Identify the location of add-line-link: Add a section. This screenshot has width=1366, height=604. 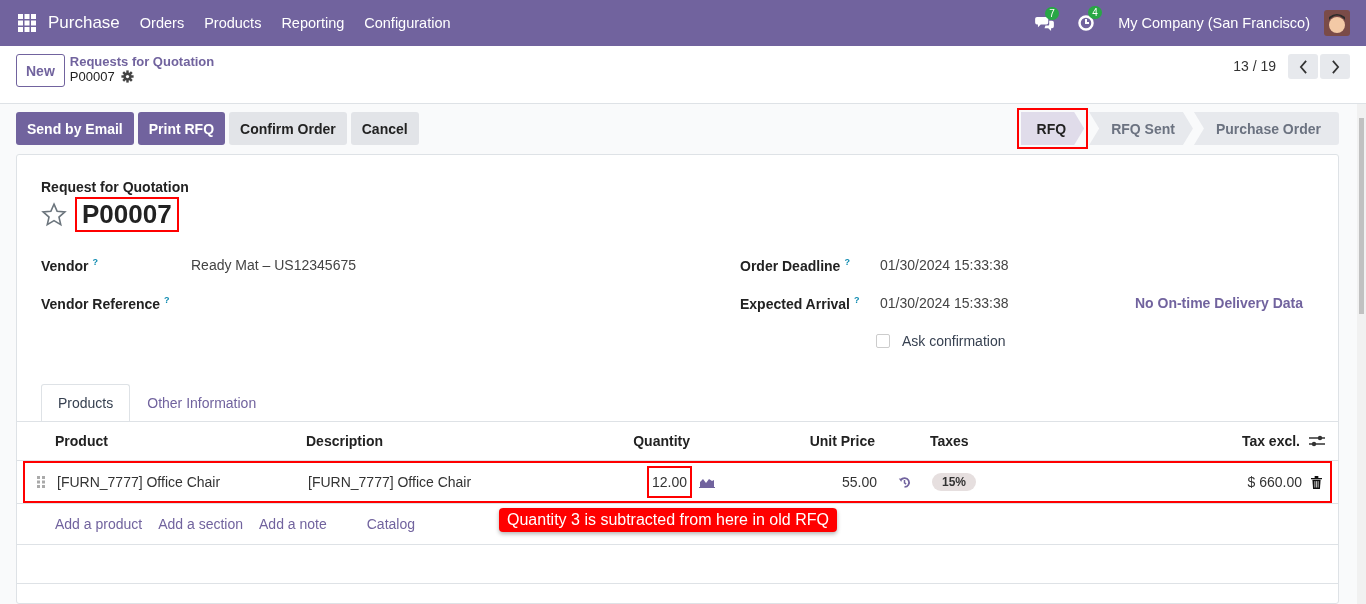
(200, 524).